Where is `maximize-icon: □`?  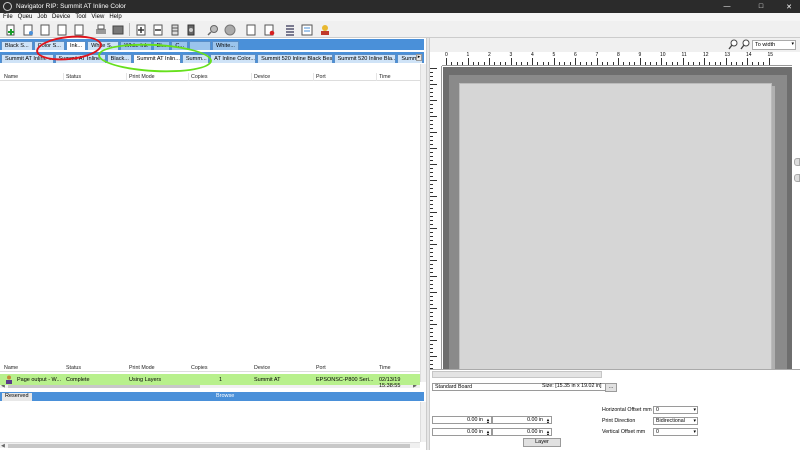
maximize-icon: □ is located at coordinates (761, 6).